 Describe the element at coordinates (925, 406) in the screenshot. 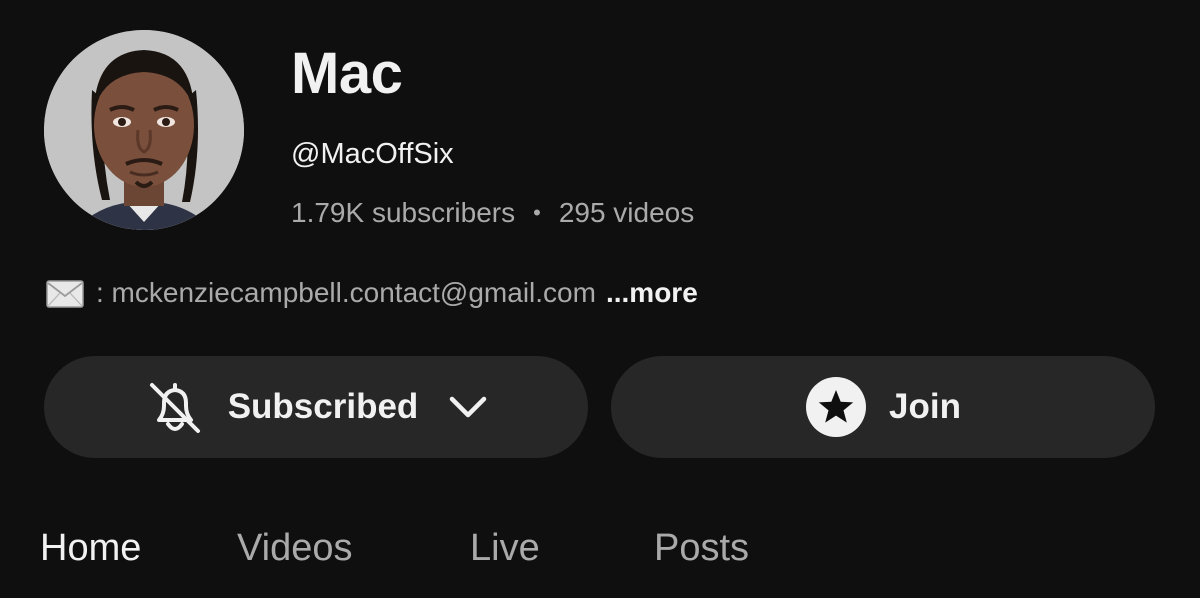

I see `join-label: Join` at that location.